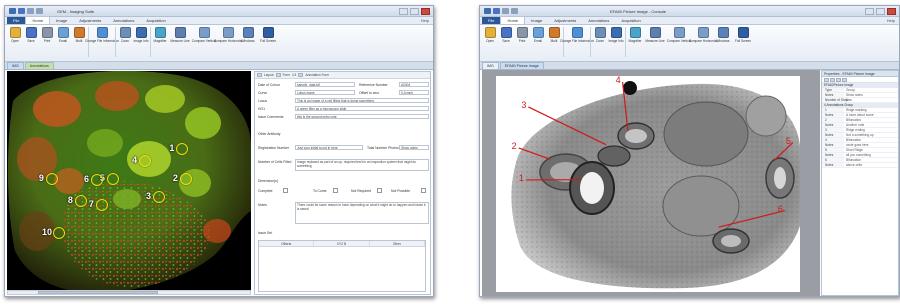 The height and width of the screenshot is (304, 900). Describe the element at coordinates (414, 147) in the screenshot. I see `total-photos-field: Show notes` at that location.